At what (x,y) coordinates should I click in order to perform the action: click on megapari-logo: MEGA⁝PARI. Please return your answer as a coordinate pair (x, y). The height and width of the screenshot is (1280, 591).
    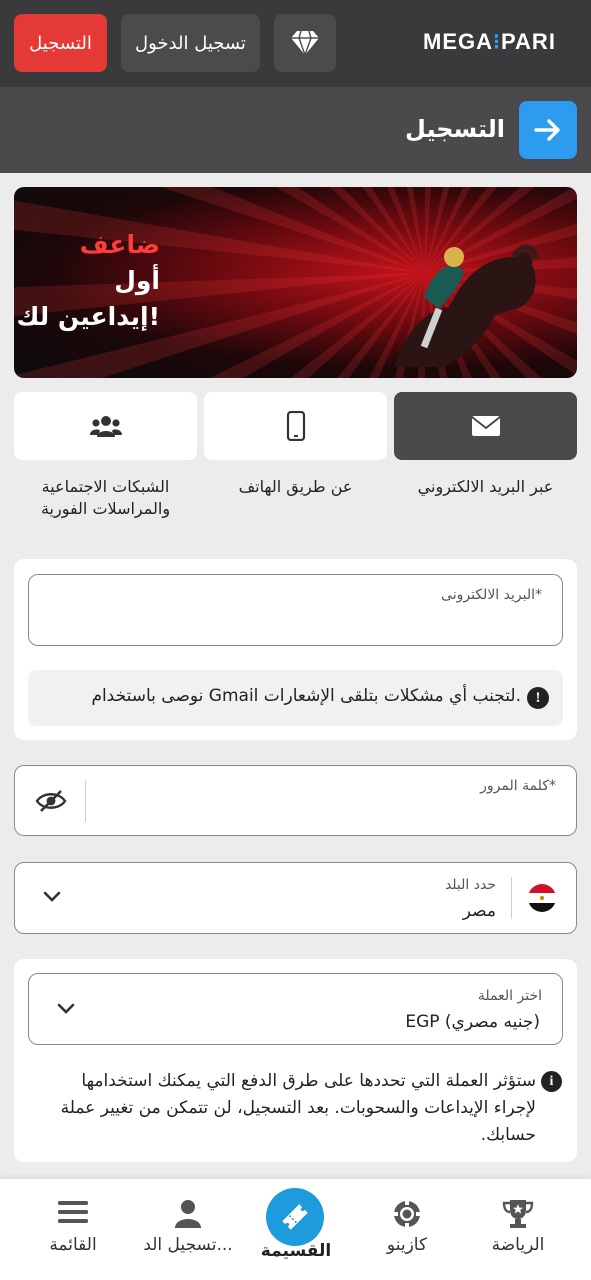
    Looking at the image, I should click on (489, 42).